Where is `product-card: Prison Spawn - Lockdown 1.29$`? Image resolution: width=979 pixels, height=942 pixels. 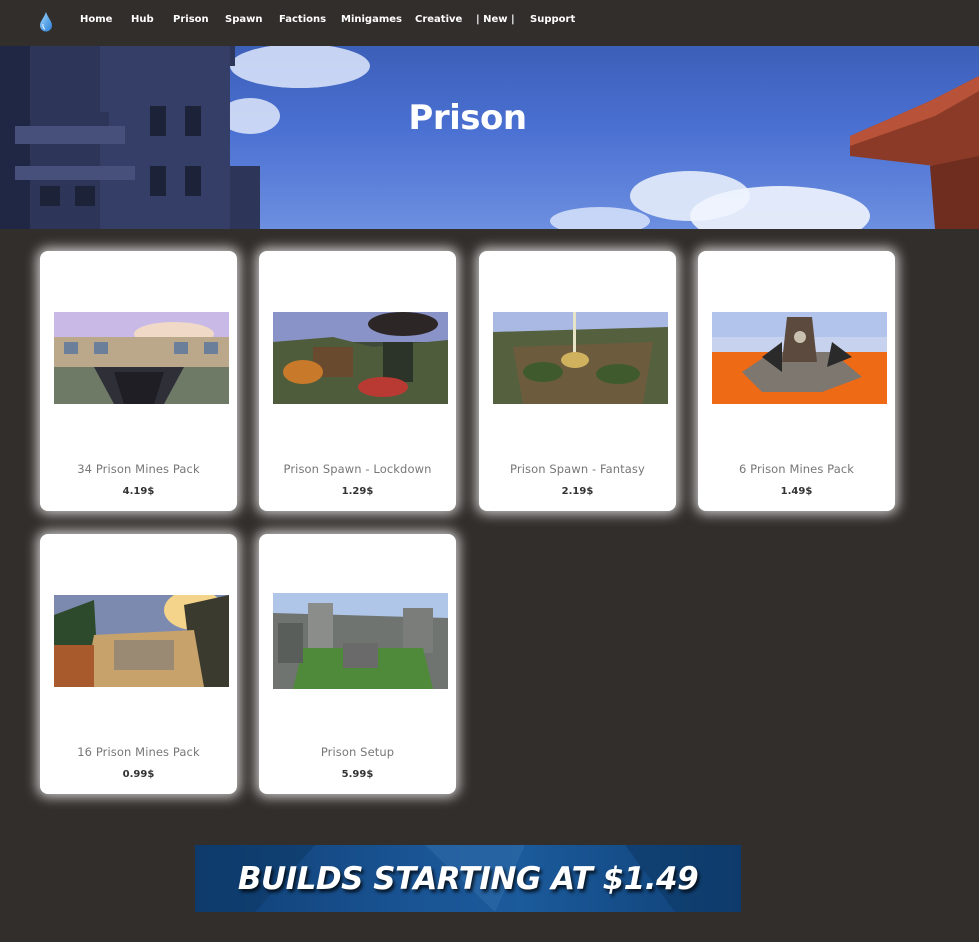
product-card: Prison Spawn - Lockdown 1.29$ is located at coordinates (357, 381).